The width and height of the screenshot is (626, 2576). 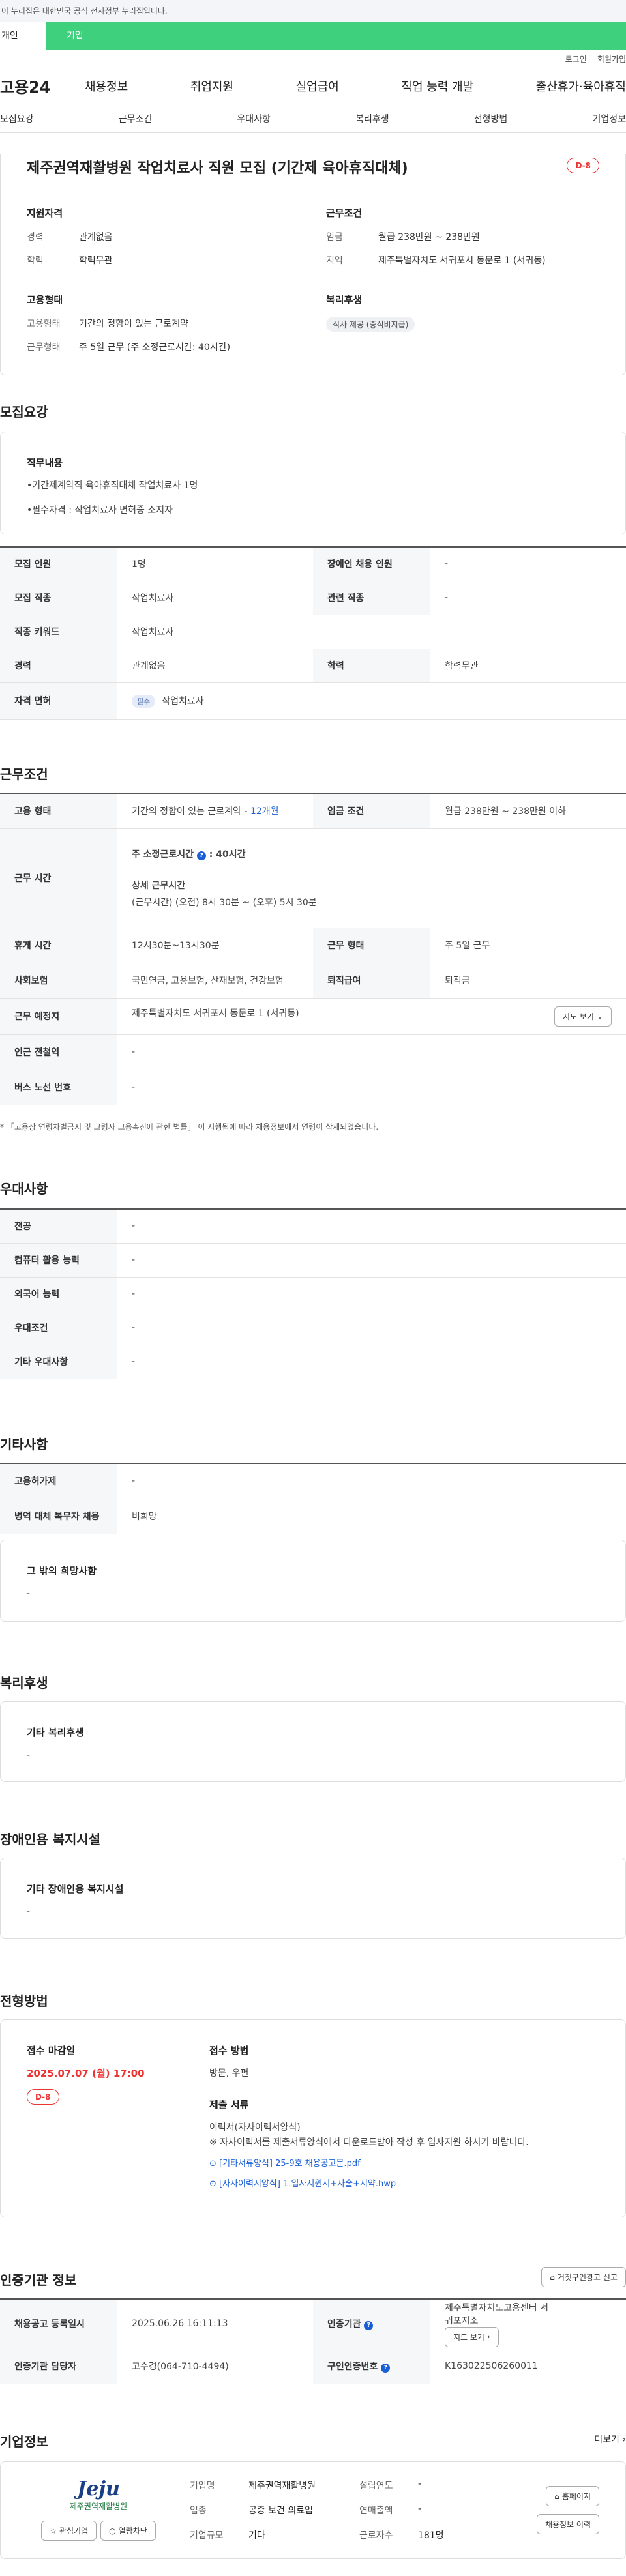 I want to click on license-value: 작업치료사, so click(x=183, y=701).